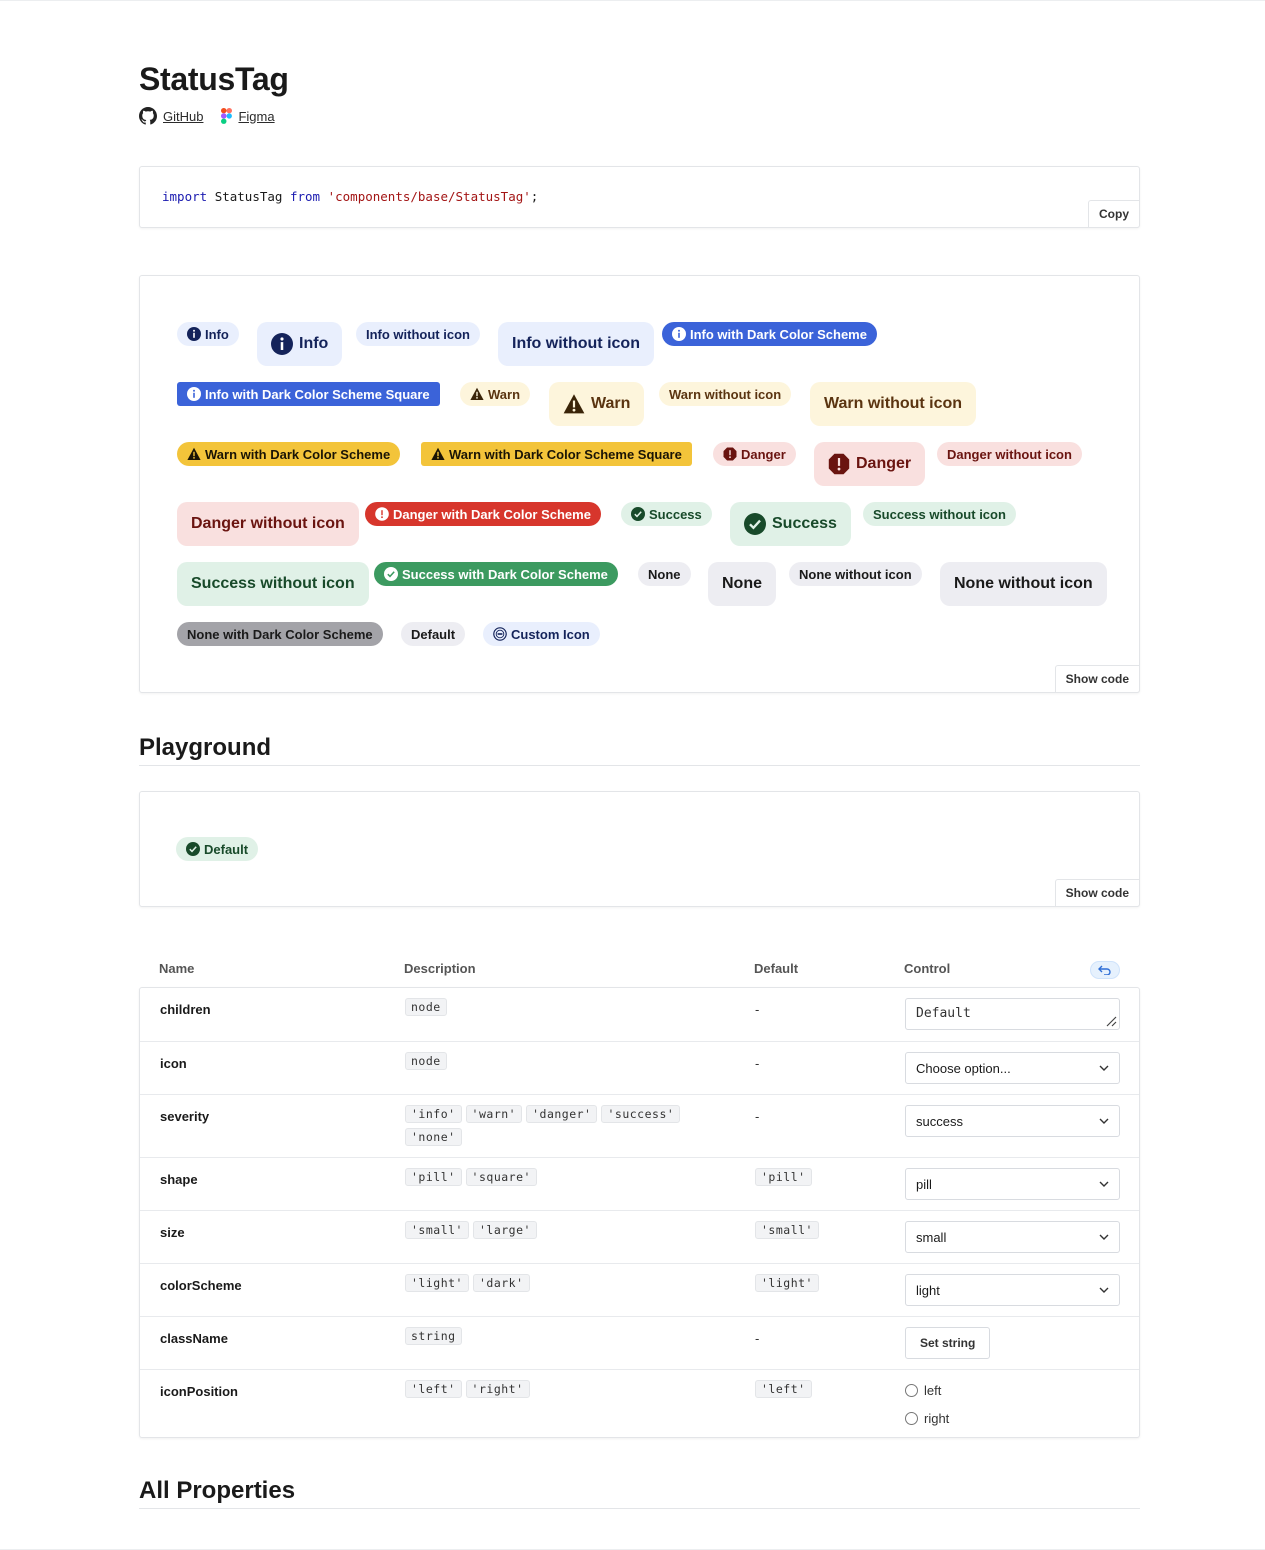 The width and height of the screenshot is (1265, 1550). Describe the element at coordinates (763, 454) in the screenshot. I see `tag-label: Danger` at that location.